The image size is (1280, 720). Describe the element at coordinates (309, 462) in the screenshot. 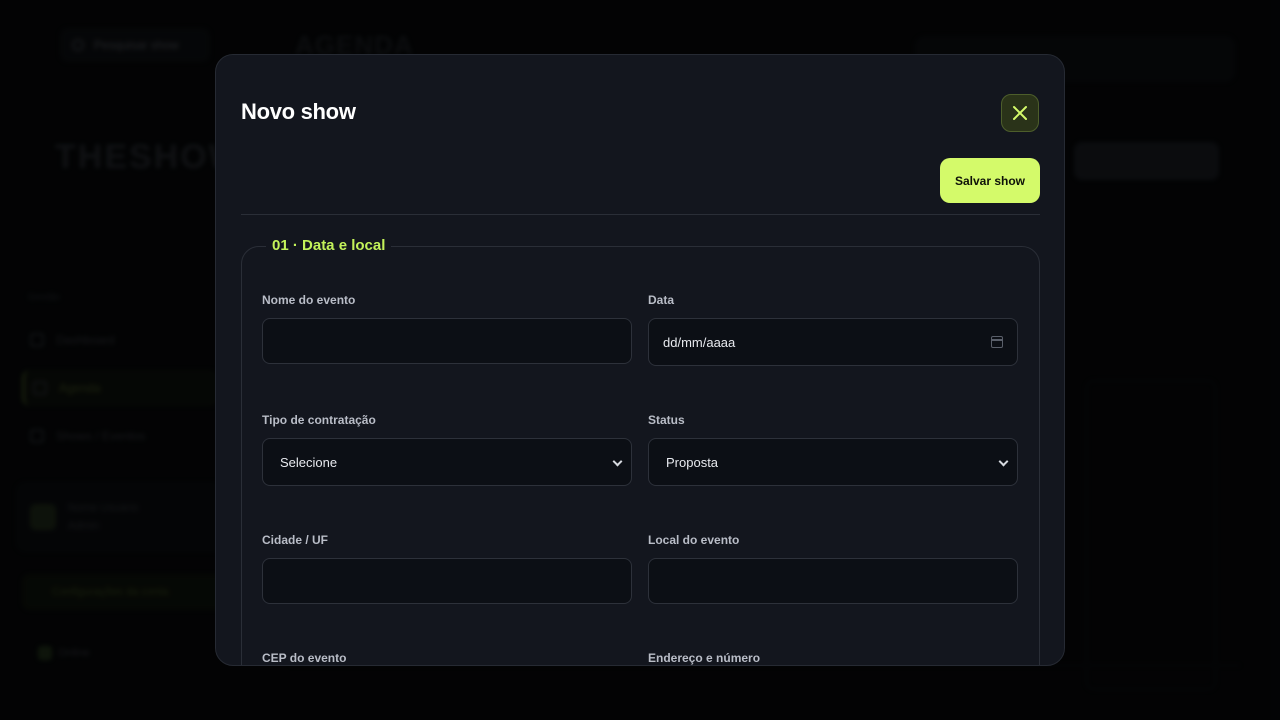

I see `contract-type-value: Selecione` at that location.